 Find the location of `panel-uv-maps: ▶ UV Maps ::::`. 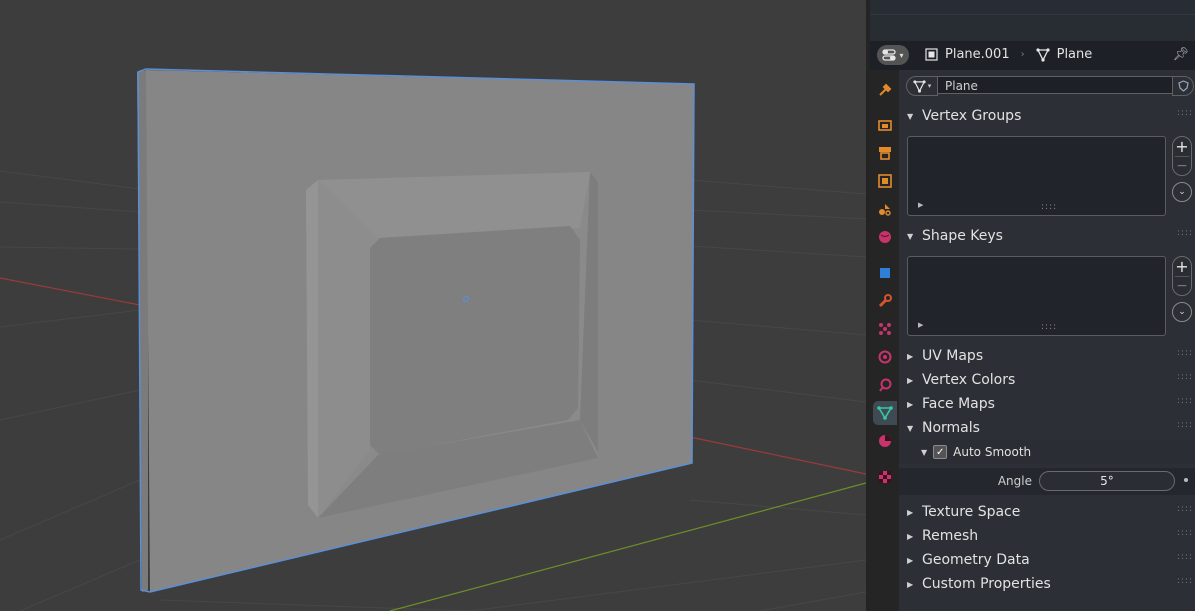

panel-uv-maps: ▶ UV Maps :::: is located at coordinates (1047, 356).